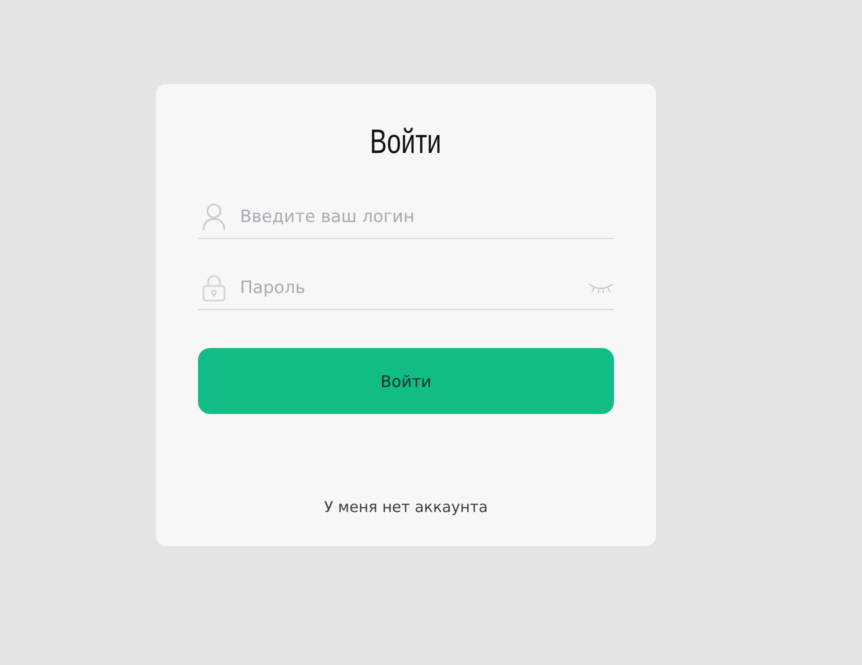 This screenshot has width=862, height=665. I want to click on login-field: Введите ваш логин, so click(427, 217).